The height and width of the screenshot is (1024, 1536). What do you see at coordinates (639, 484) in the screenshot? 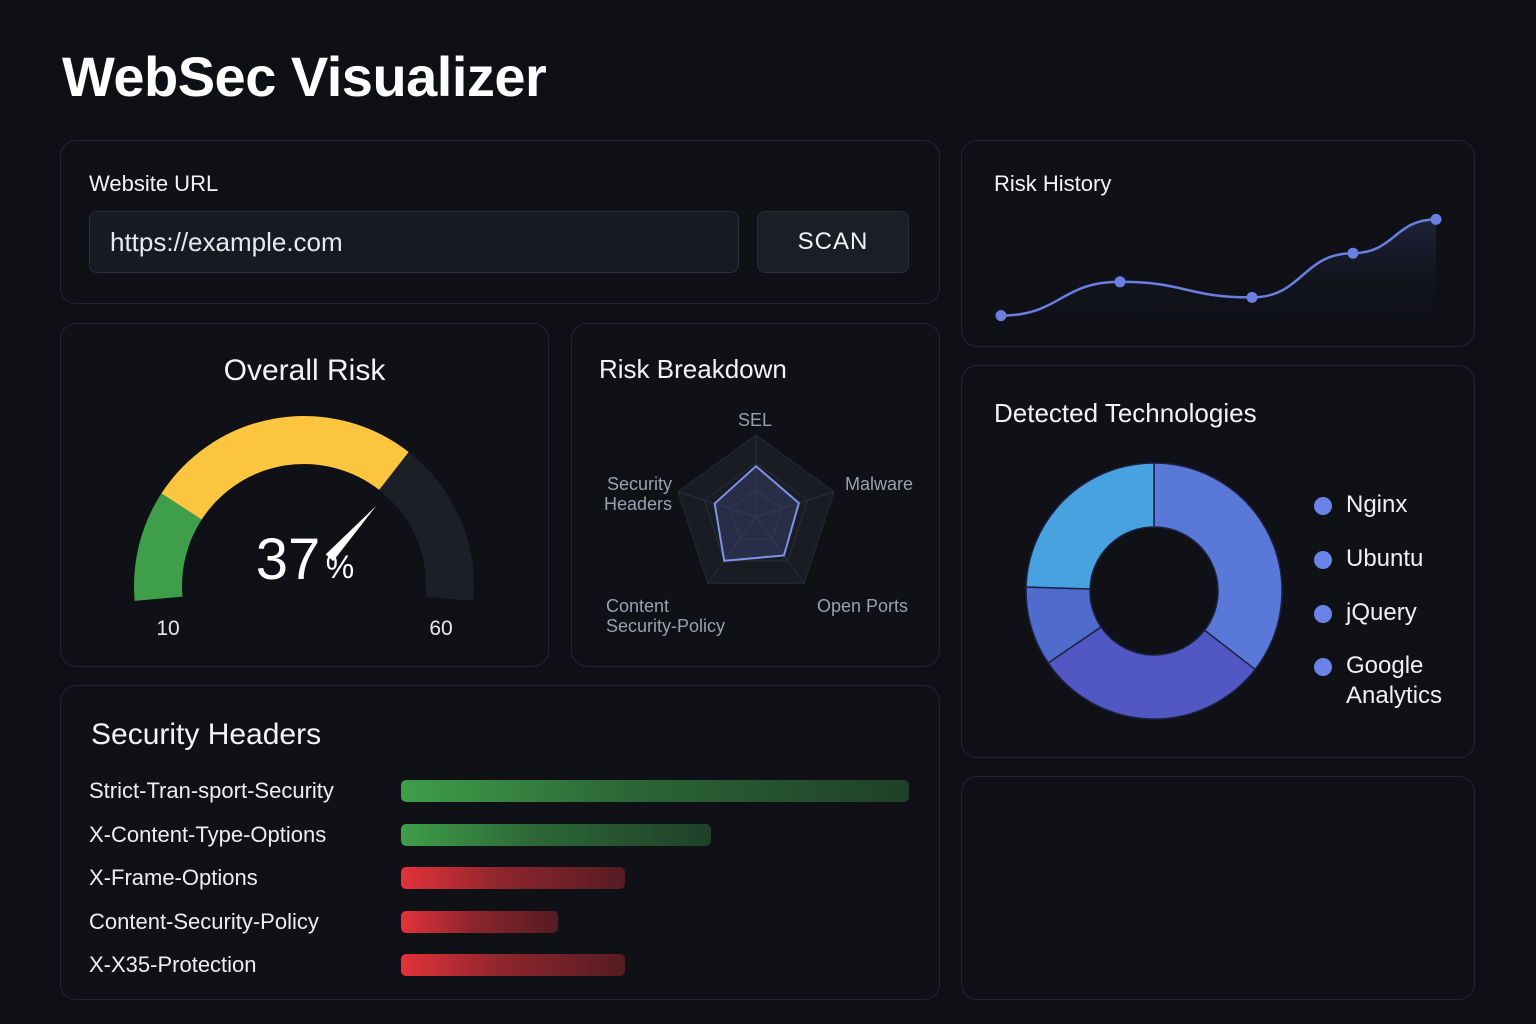
I see `radar-axis-label: Security` at bounding box center [639, 484].